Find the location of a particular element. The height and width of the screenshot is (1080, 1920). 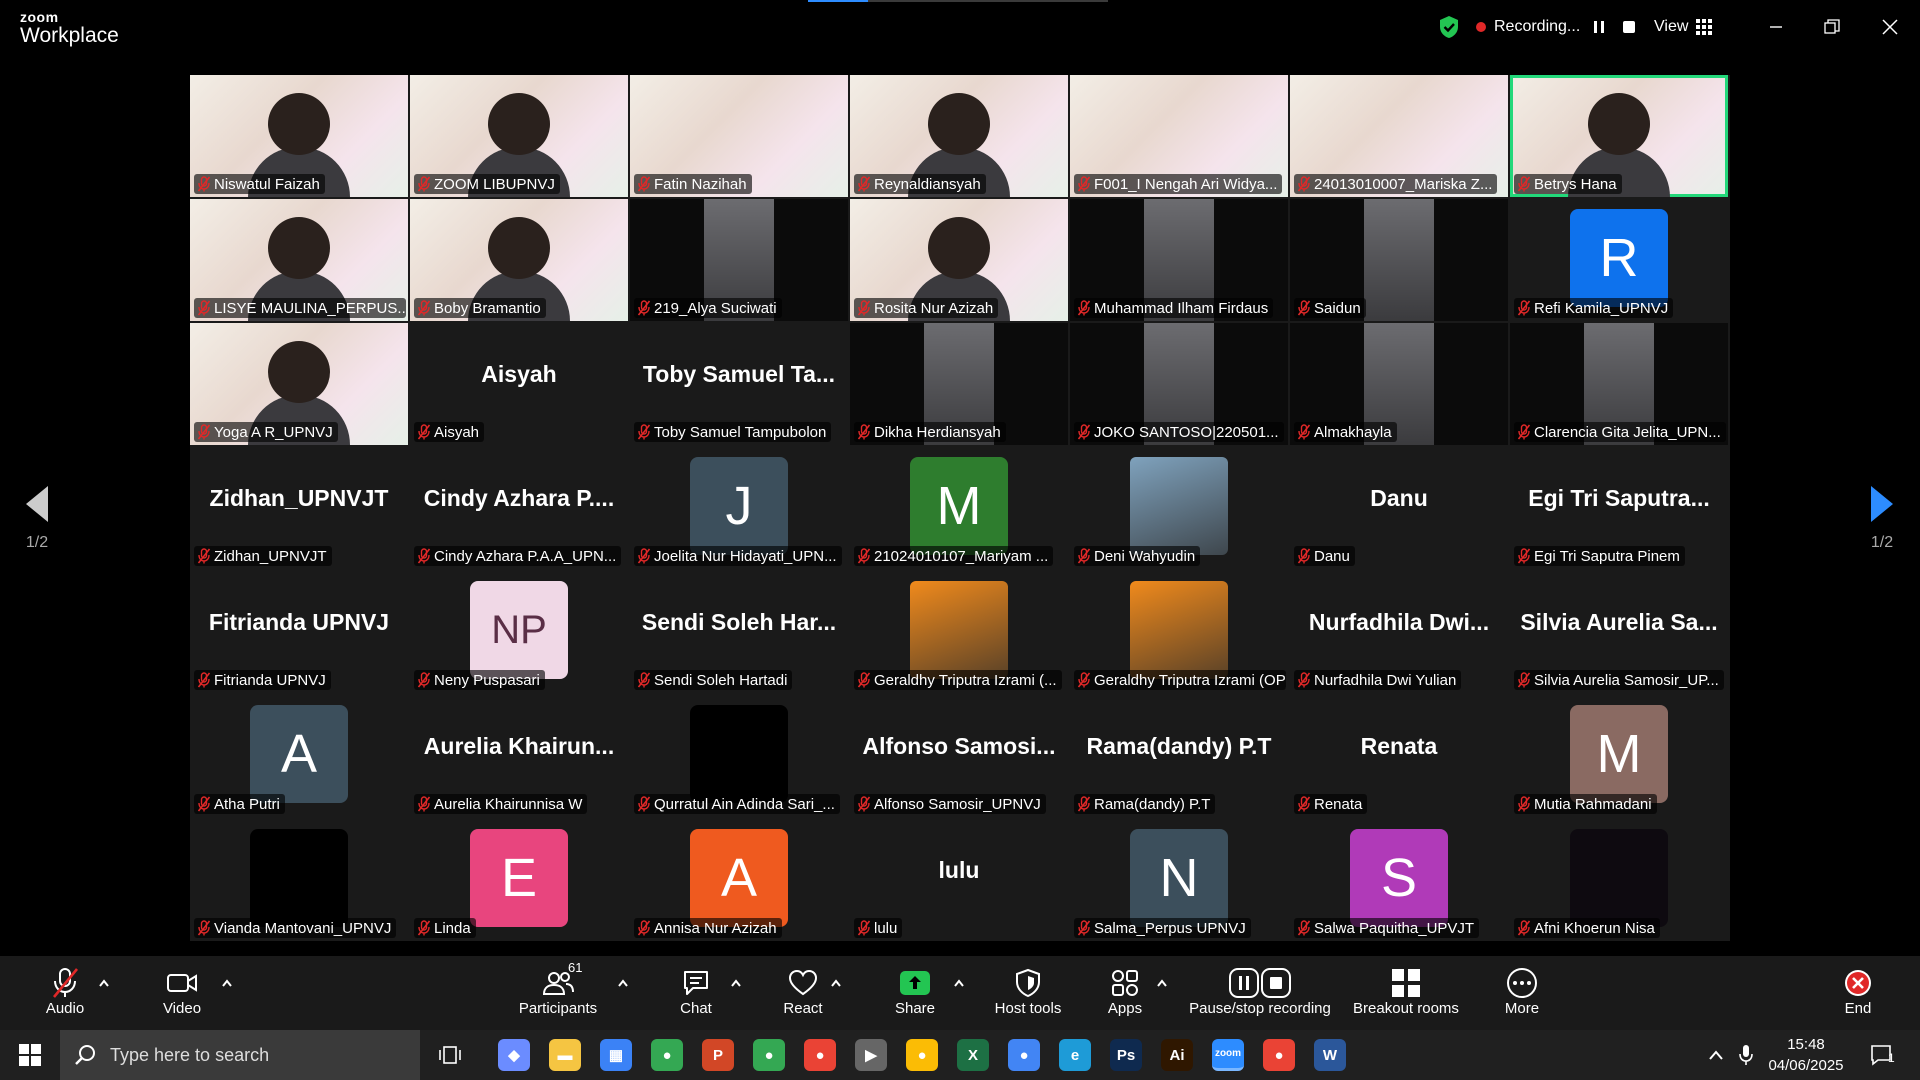

participant-tile: Dikha Herdiansyah is located at coordinates (959, 384).